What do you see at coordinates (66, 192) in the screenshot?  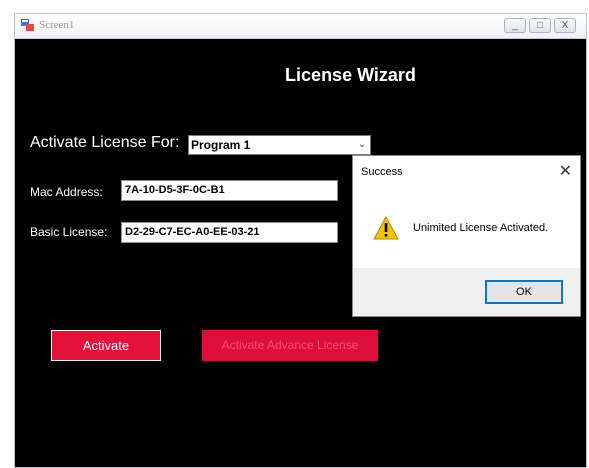 I see `mac-address-label: Mac Address:` at bounding box center [66, 192].